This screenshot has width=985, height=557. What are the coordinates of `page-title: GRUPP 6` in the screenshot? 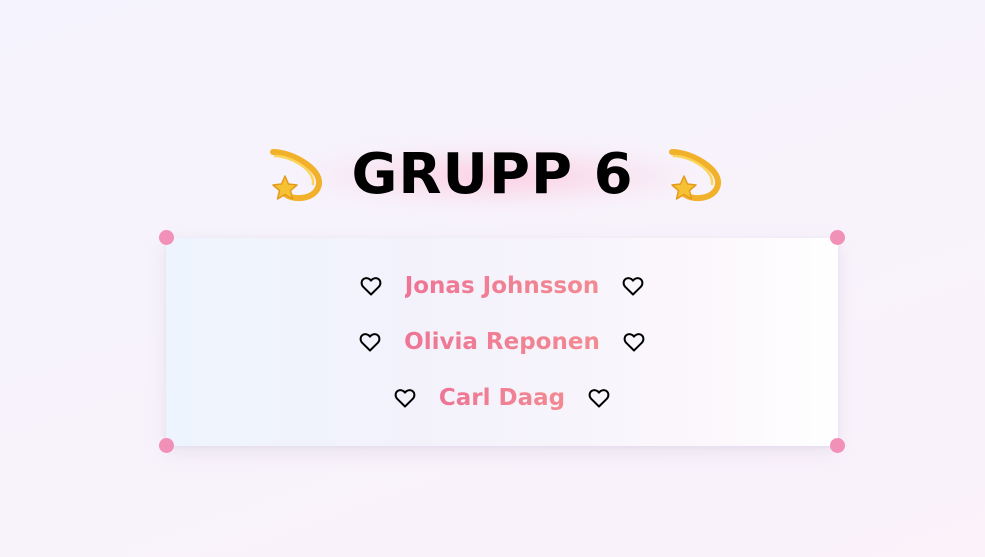 It's located at (492, 174).